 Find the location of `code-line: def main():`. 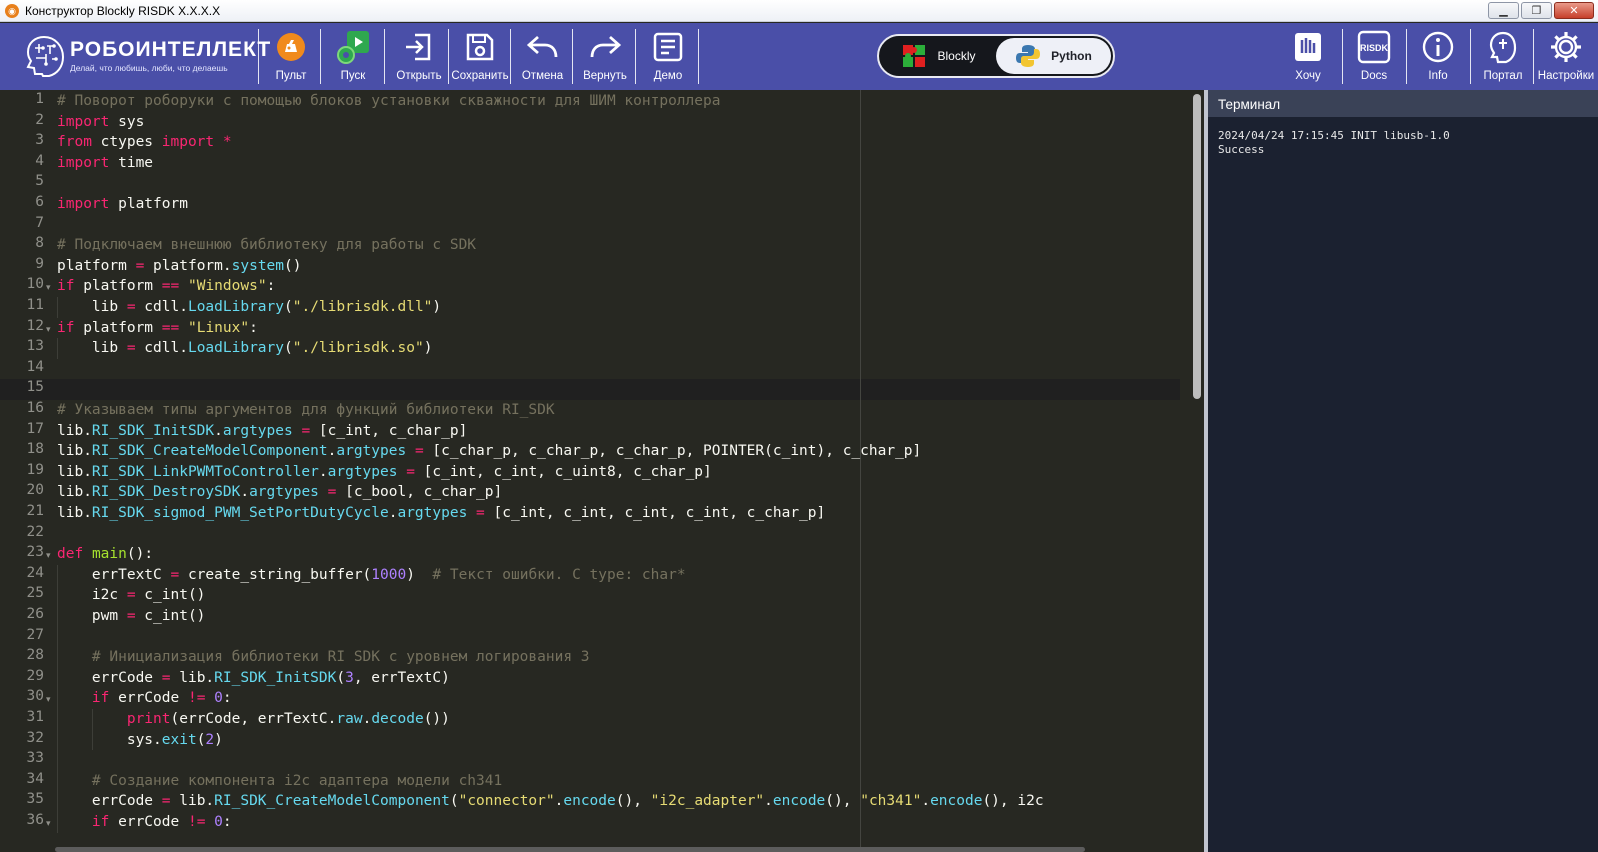

code-line: def main(): is located at coordinates (105, 554).